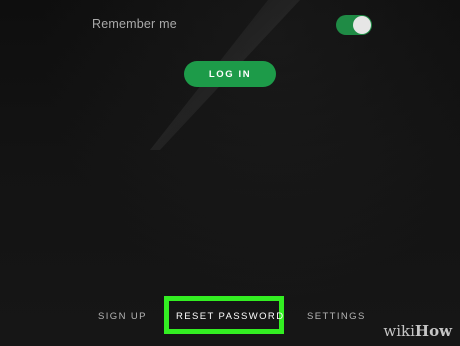 The height and width of the screenshot is (346, 460). Describe the element at coordinates (399, 331) in the screenshot. I see `watermark-wiki: wiki` at that location.